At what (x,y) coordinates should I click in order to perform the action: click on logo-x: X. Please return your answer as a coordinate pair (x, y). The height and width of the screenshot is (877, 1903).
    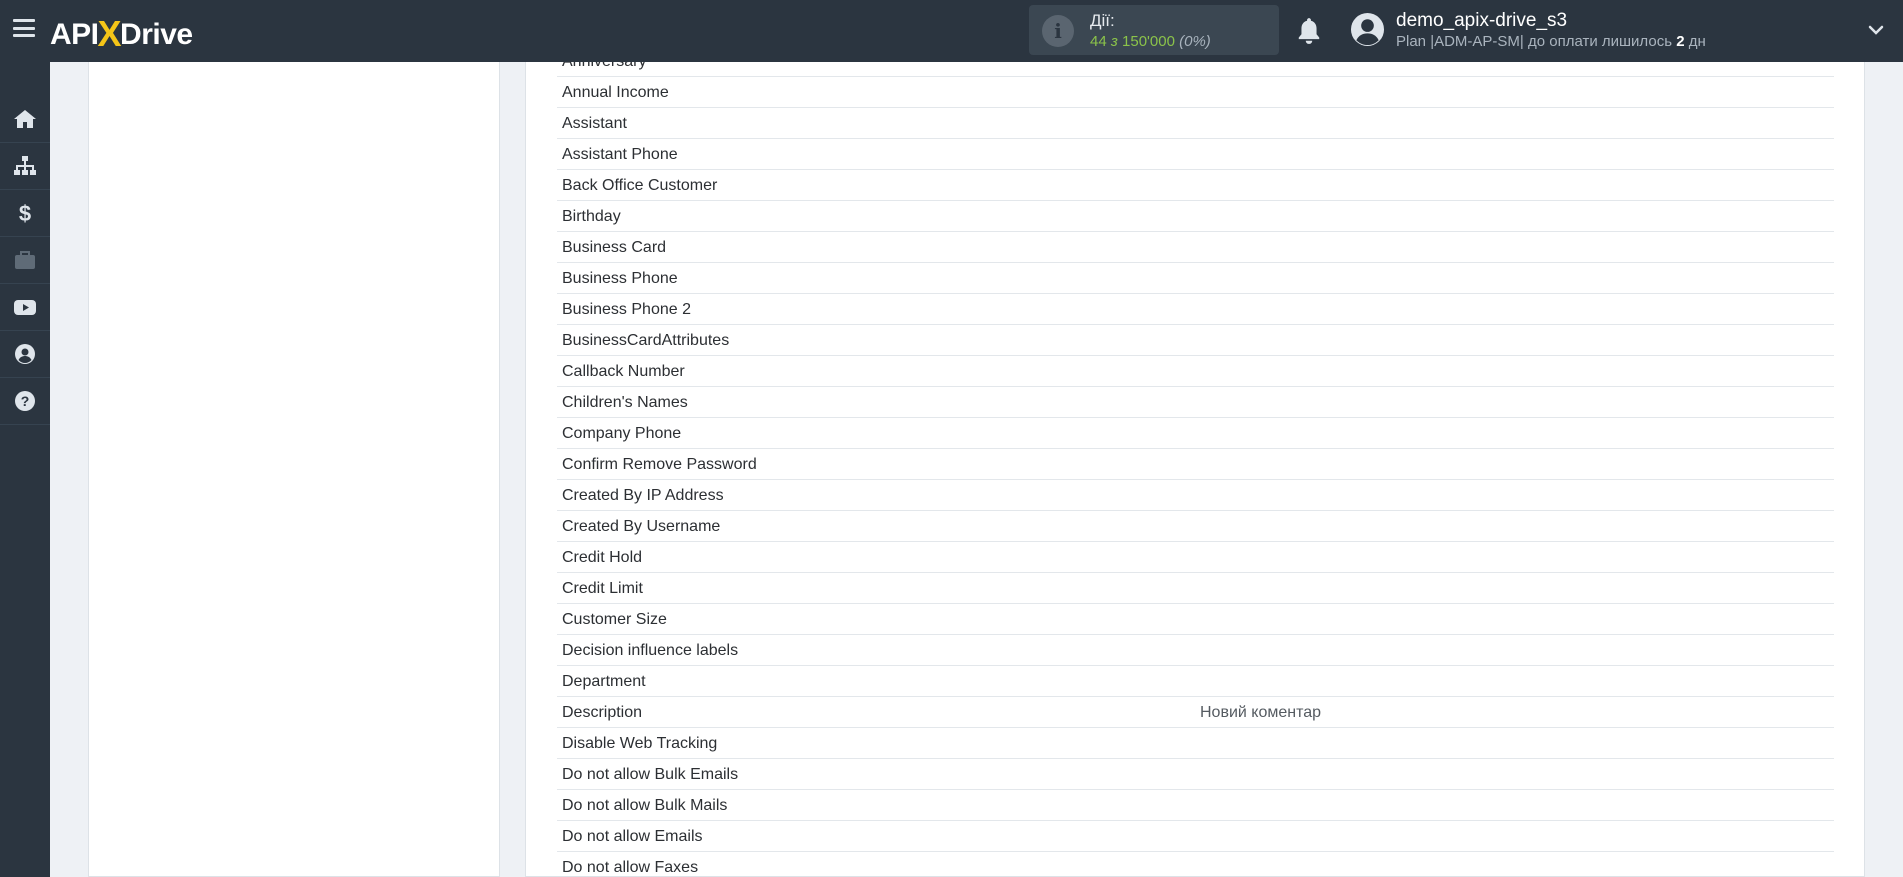
    Looking at the image, I should click on (109, 33).